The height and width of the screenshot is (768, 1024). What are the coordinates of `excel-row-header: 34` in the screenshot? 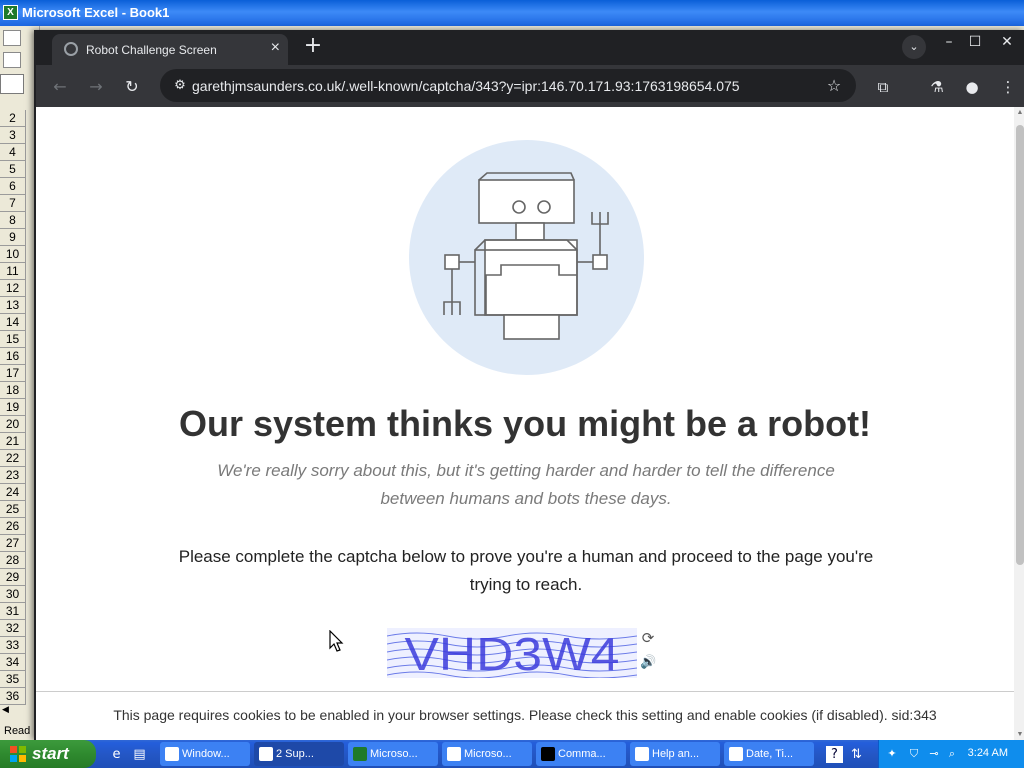 It's located at (13, 662).